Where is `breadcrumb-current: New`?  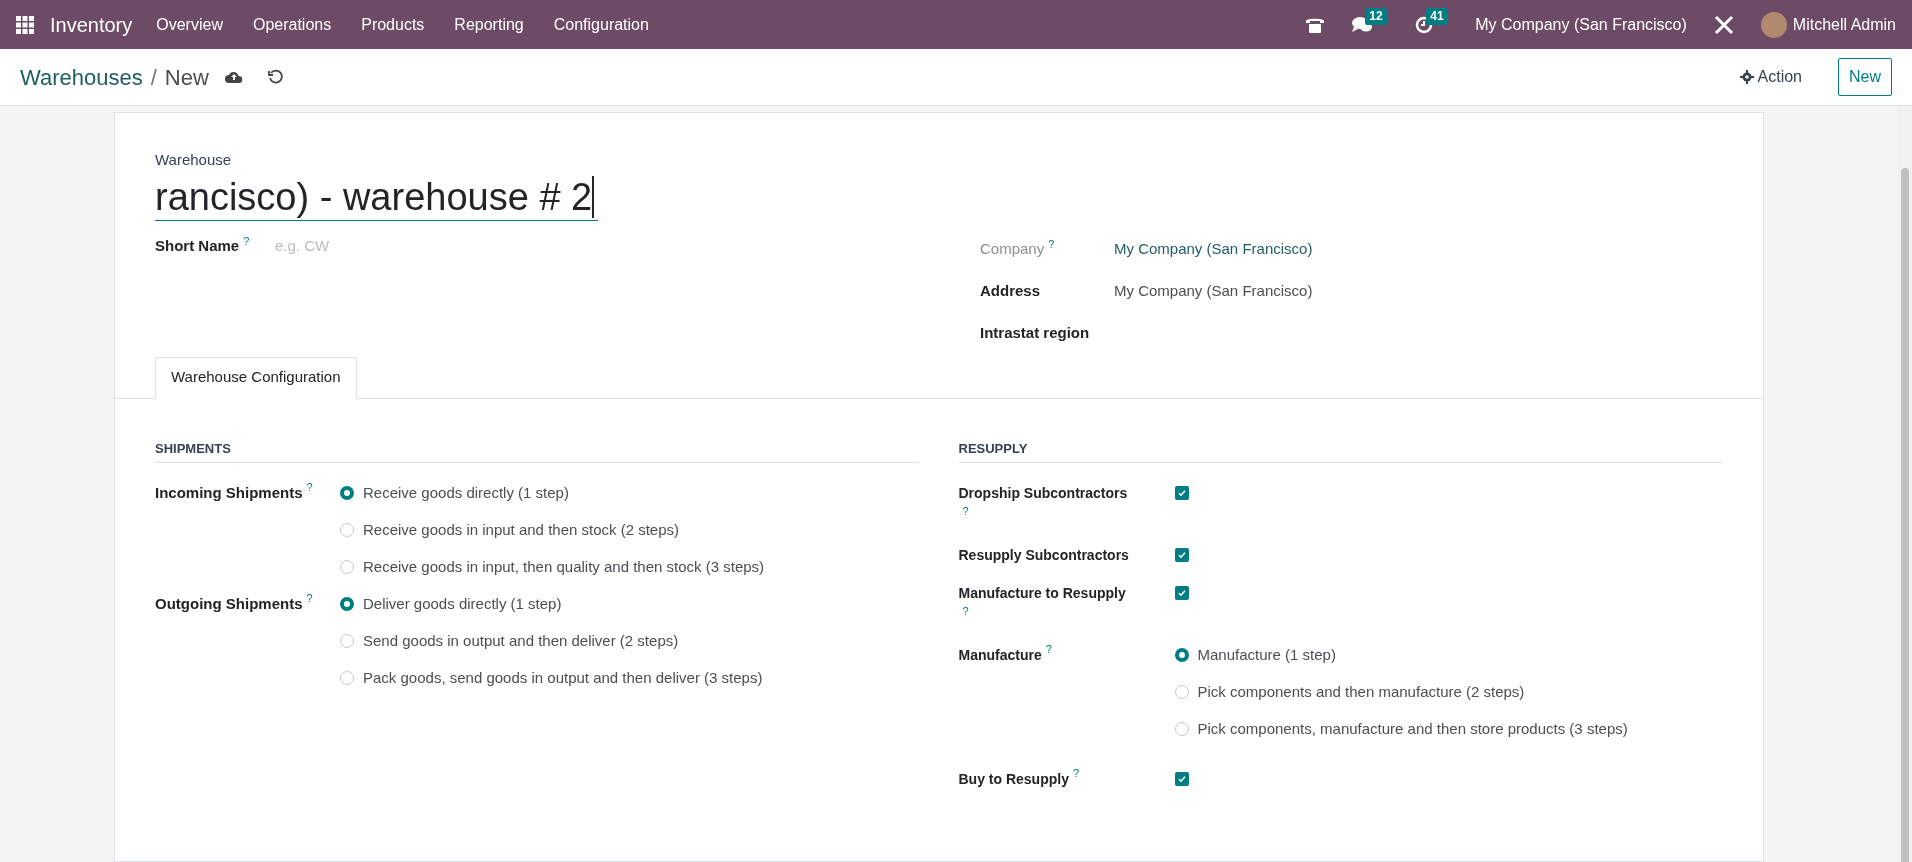
breadcrumb-current: New is located at coordinates (186, 77).